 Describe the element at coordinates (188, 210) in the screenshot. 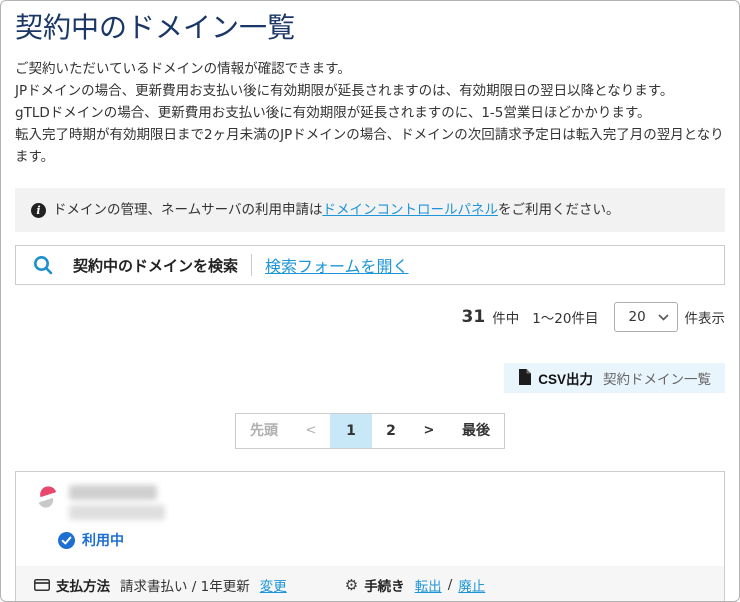

I see `notice-text-before: ドメインの管理、ネームサーバの利用申請は` at that location.